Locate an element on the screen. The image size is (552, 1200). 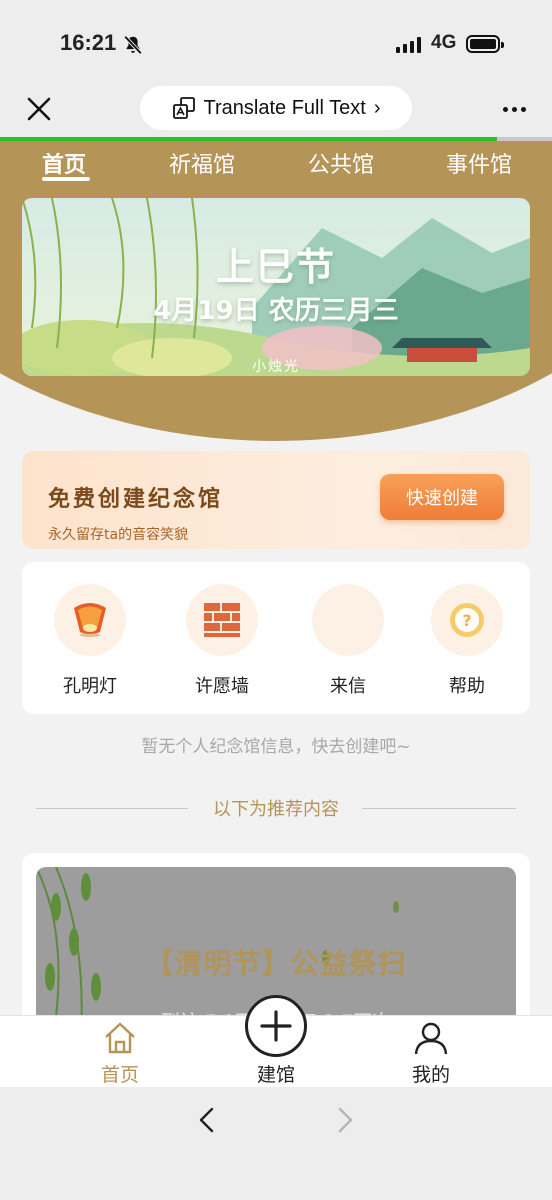
recommend-divider: 以下为推荐内容 is located at coordinates (276, 809).